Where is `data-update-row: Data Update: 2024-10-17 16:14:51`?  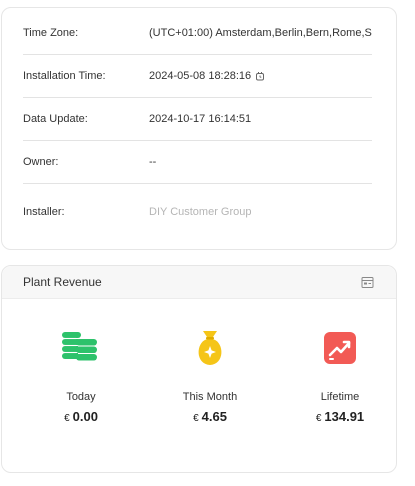
data-update-row: Data Update: 2024-10-17 16:14:51 is located at coordinates (197, 119).